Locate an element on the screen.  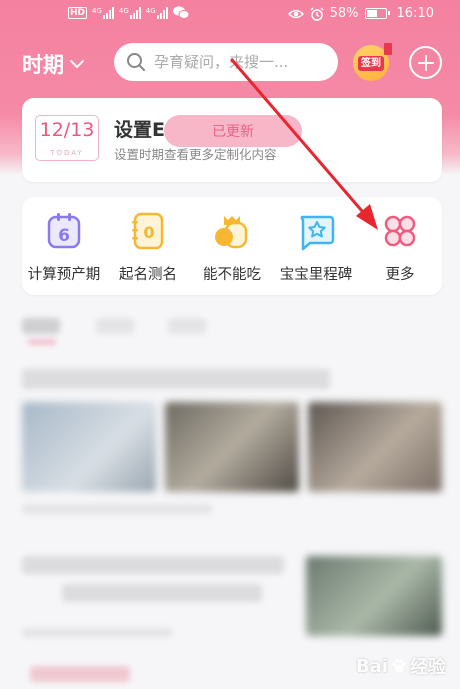
card-title: 设置E is located at coordinates (139, 130).